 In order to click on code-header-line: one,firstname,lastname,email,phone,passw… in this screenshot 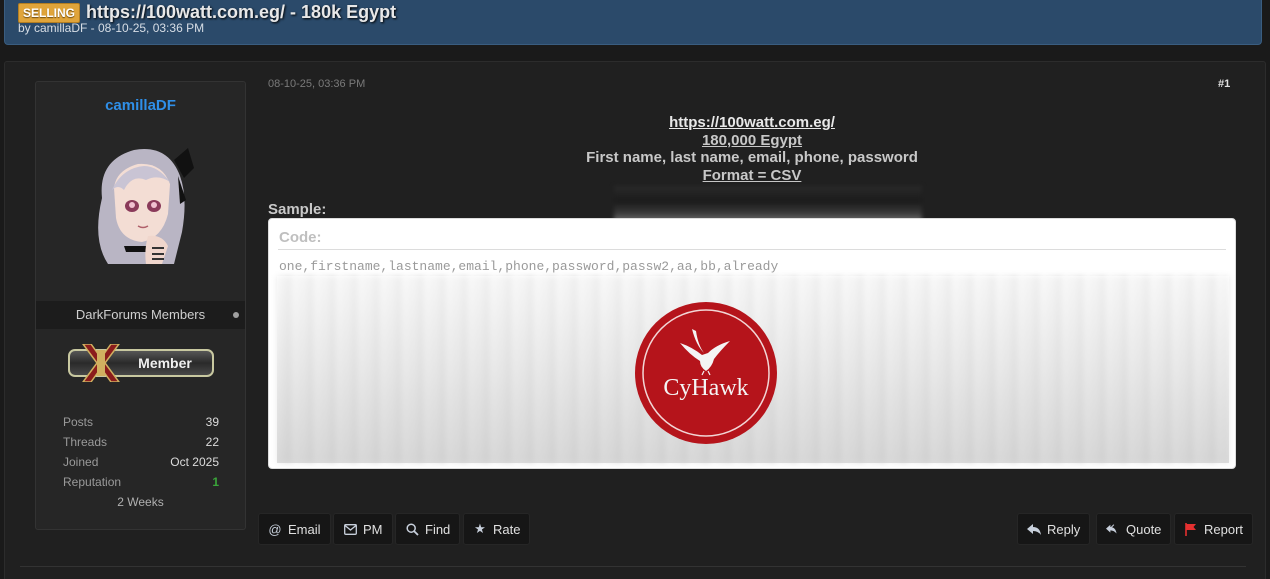, I will do `click(529, 266)`.